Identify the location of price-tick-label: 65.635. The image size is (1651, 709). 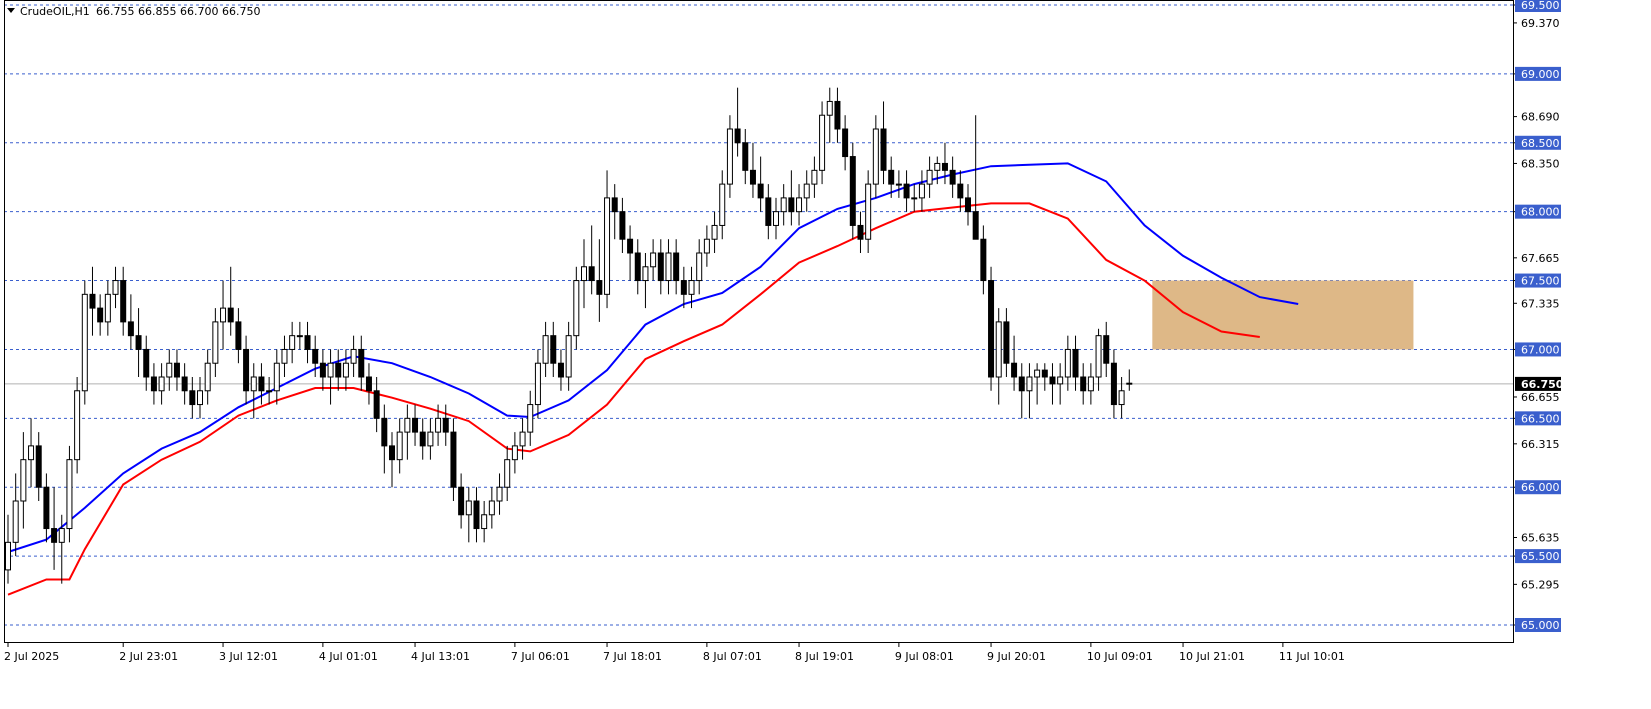
(1540, 538).